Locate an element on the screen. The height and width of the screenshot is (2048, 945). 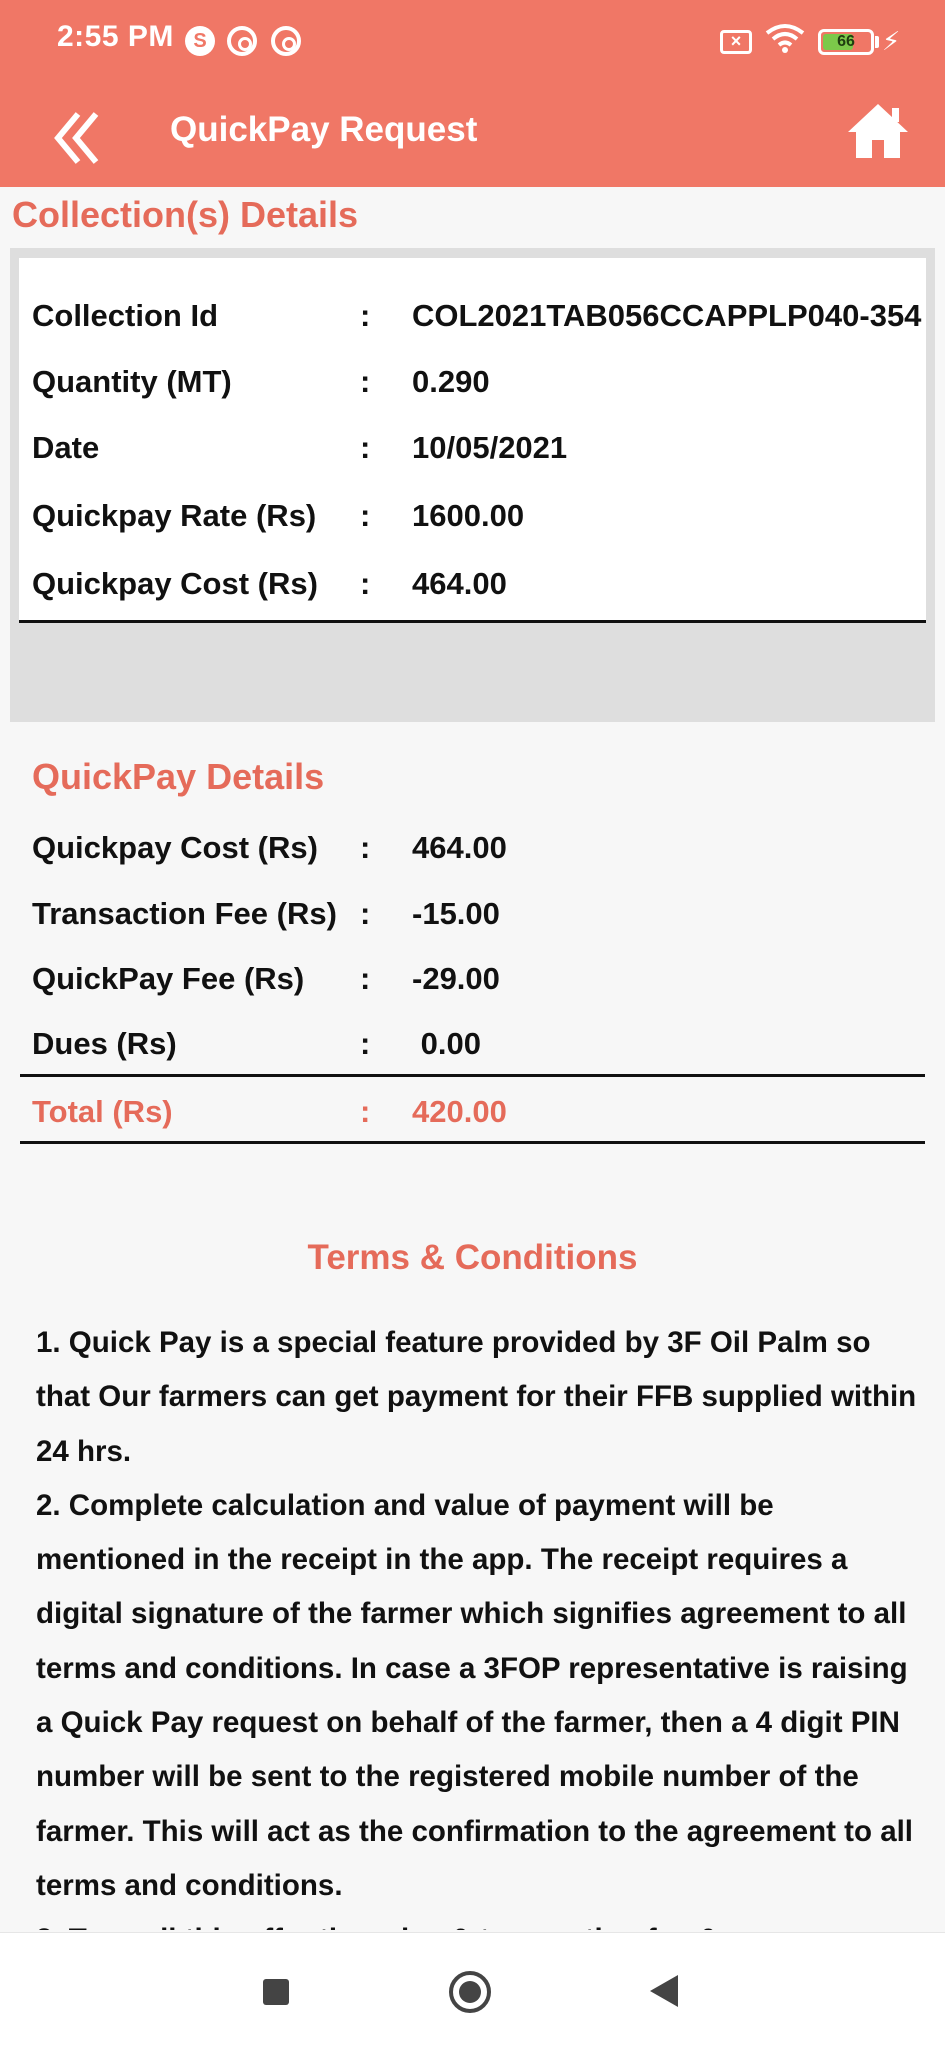
row-label: Date is located at coordinates (66, 447).